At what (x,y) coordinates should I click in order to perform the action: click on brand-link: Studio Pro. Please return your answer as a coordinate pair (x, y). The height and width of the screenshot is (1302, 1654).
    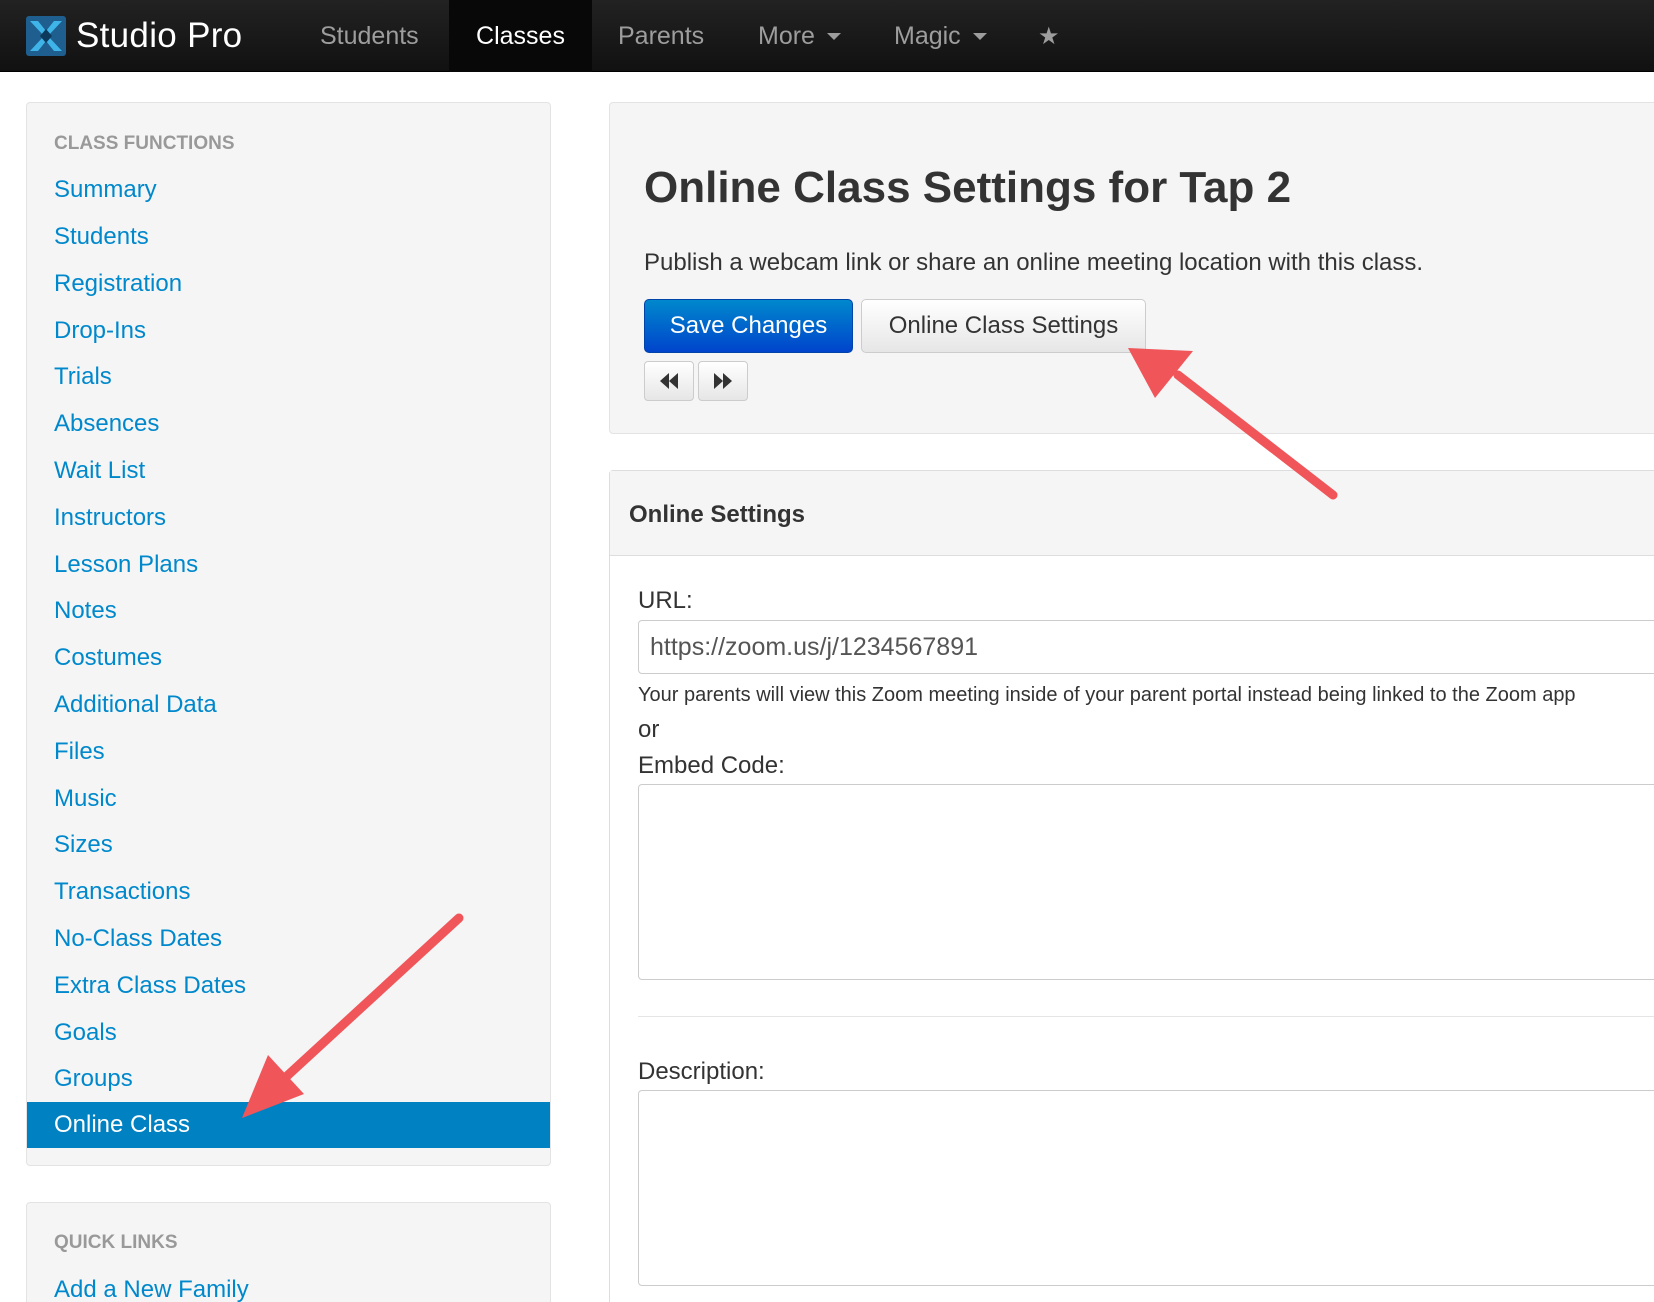
    Looking at the image, I should click on (134, 36).